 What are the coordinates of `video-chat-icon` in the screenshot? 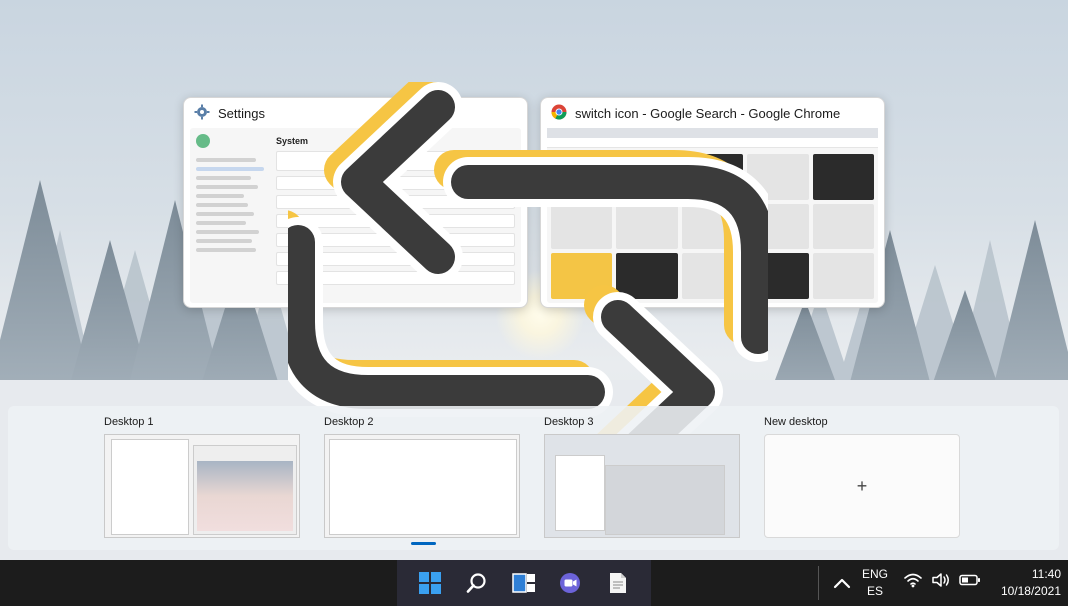 It's located at (569, 583).